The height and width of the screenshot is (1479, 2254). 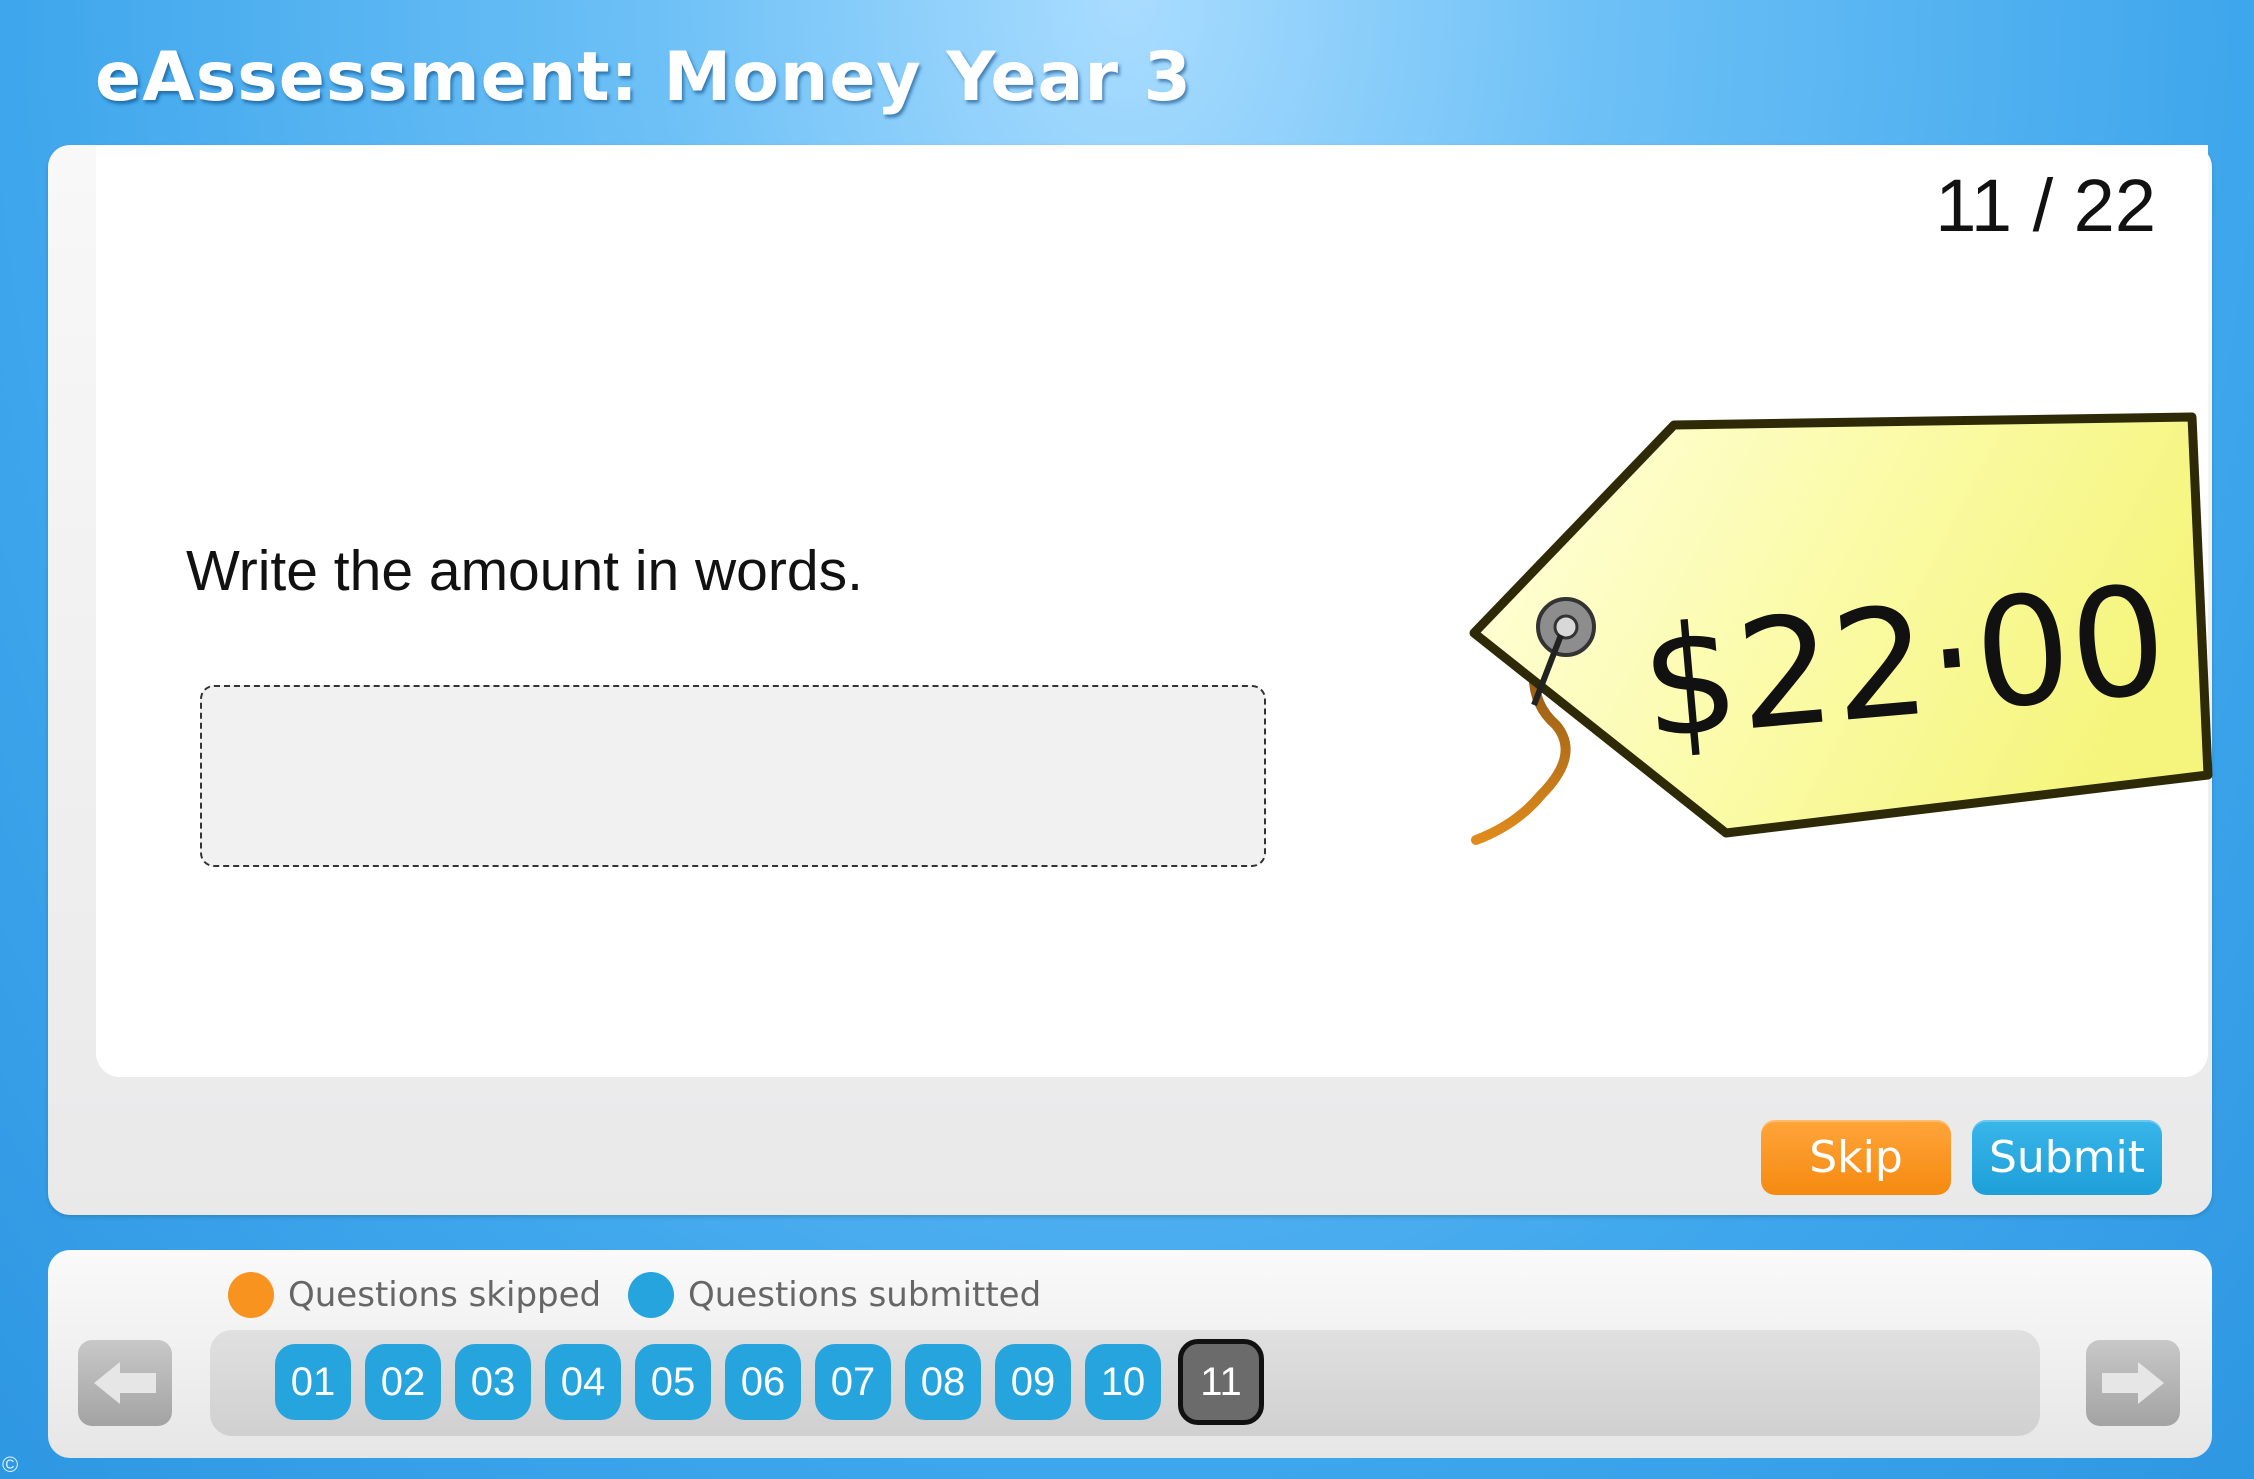 What do you see at coordinates (1856, 1157) in the screenshot?
I see `skip-button: Skip` at bounding box center [1856, 1157].